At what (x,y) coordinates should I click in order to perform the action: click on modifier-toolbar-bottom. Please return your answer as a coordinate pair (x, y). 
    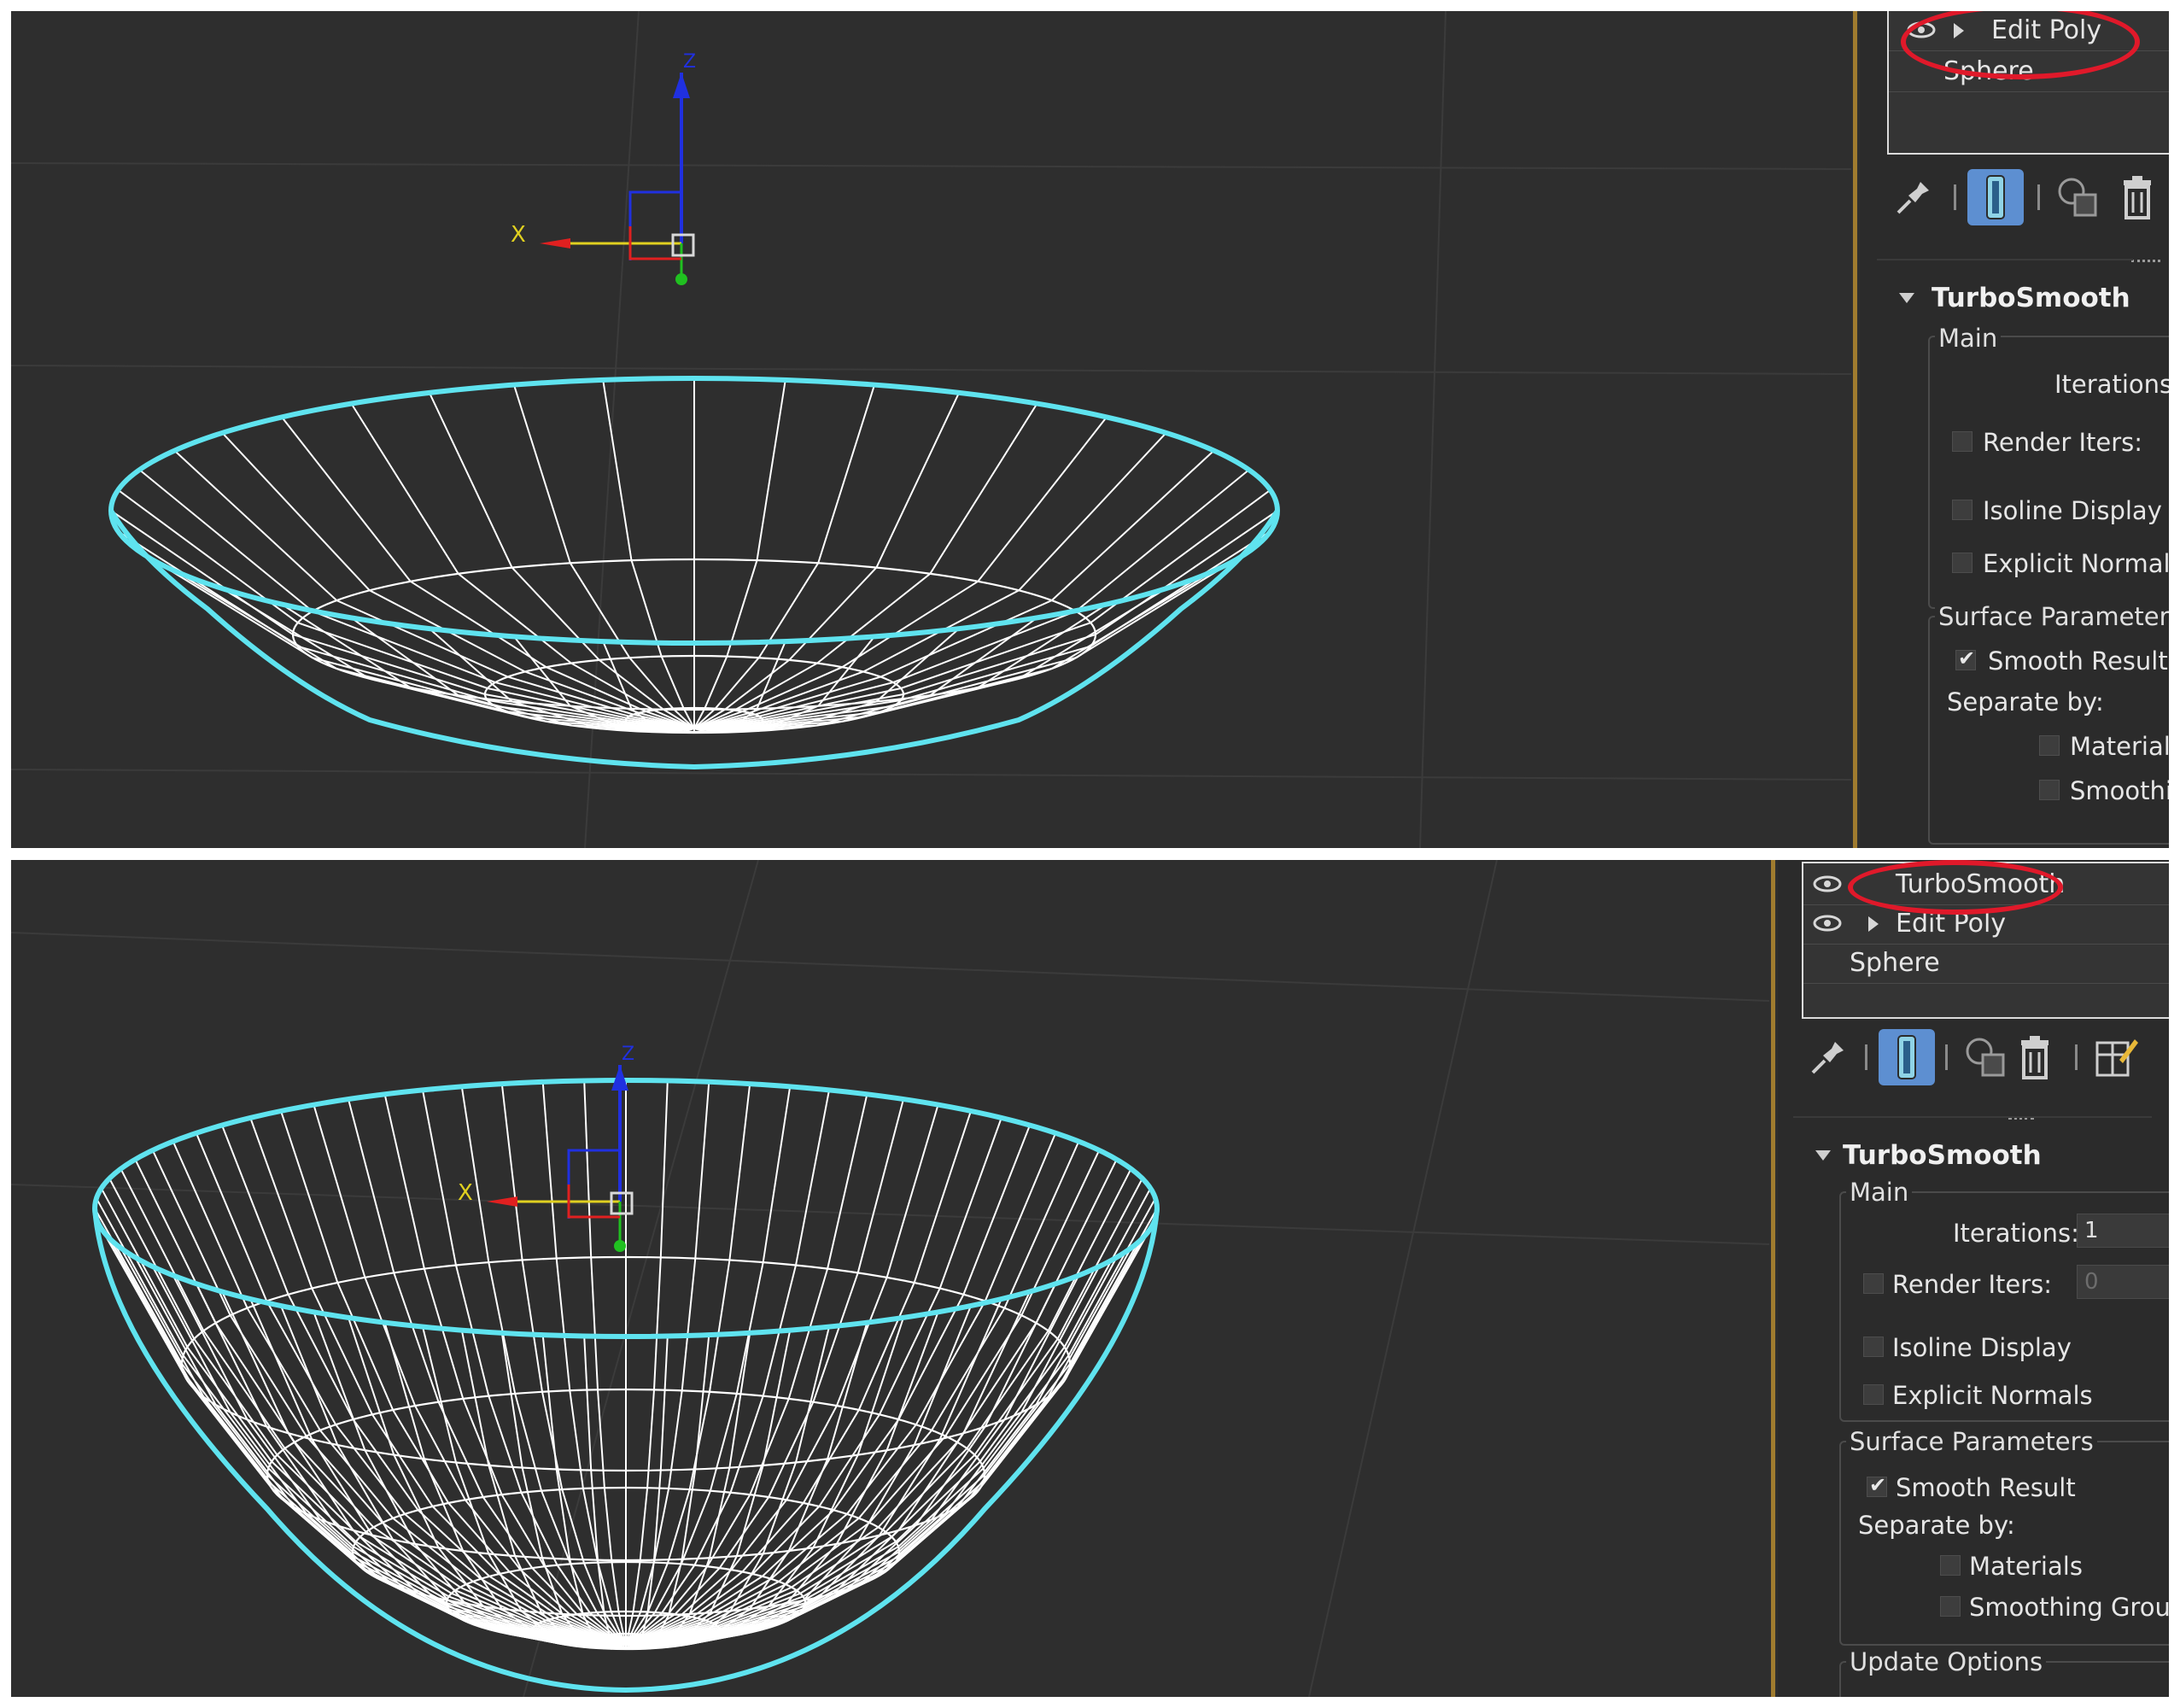
    Looking at the image, I should click on (1986, 1059).